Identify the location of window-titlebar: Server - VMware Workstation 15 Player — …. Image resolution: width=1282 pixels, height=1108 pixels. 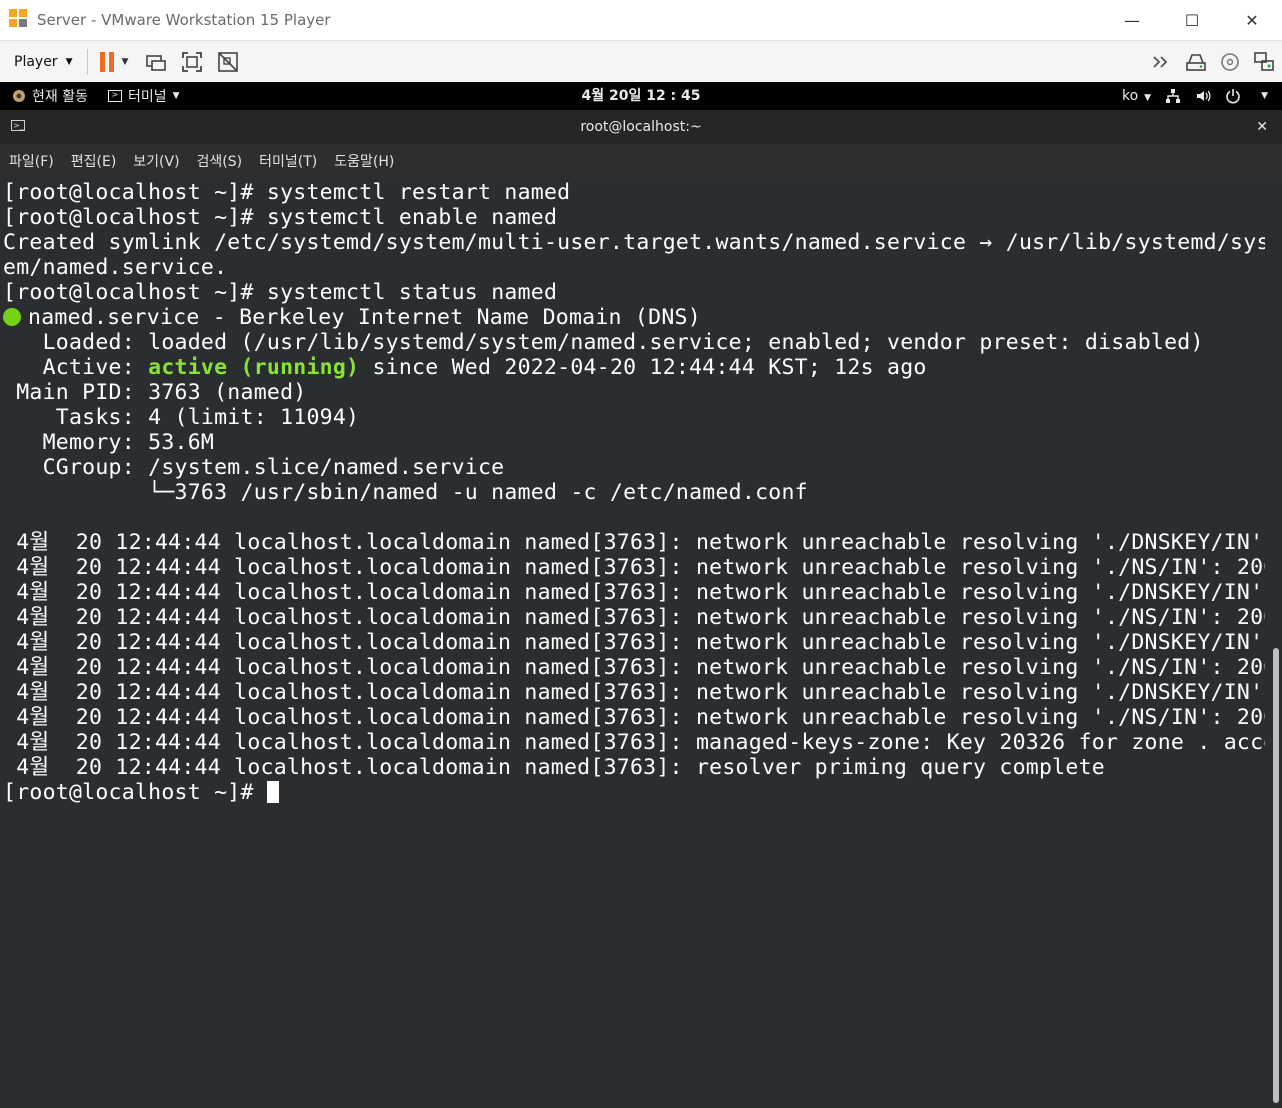
(641, 20).